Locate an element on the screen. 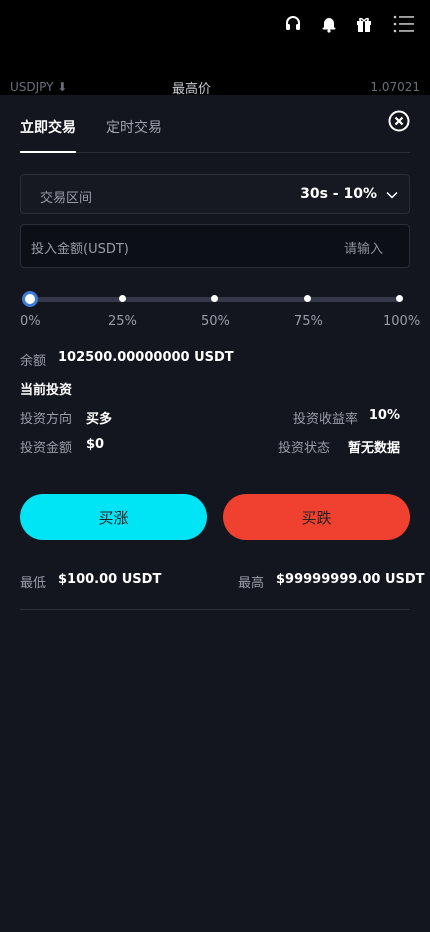 This screenshot has width=430, height=932. max-label: 最高 is located at coordinates (251, 583).